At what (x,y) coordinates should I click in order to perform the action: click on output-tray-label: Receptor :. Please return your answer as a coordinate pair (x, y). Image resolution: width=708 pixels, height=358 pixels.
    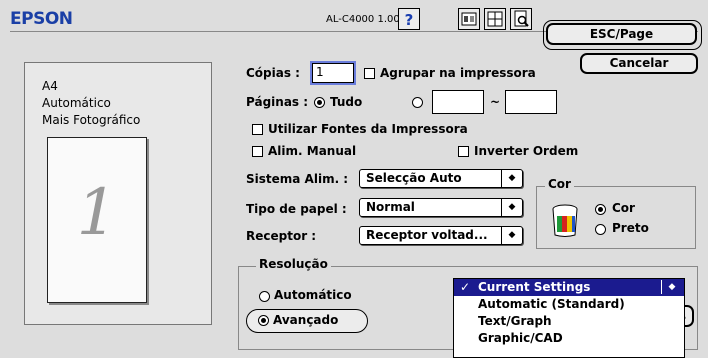
    Looking at the image, I should click on (281, 236).